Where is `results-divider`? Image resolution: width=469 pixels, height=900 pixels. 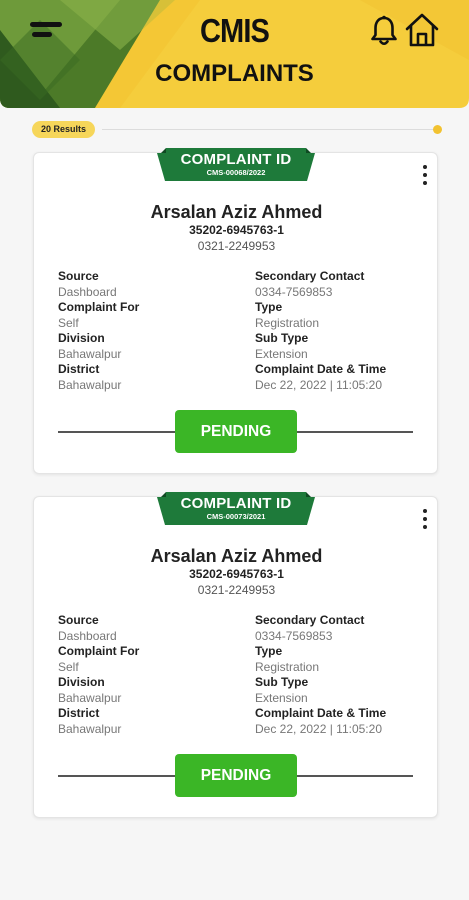
results-divider is located at coordinates (268, 129).